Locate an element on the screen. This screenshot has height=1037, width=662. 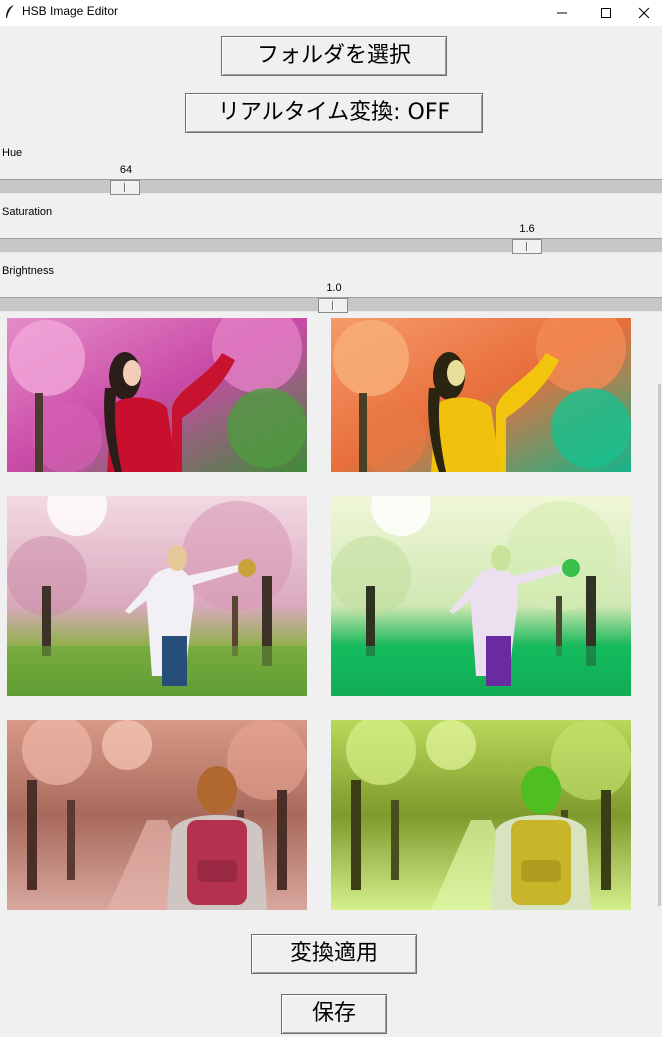
brightness-slider is located at coordinates (331, 305).